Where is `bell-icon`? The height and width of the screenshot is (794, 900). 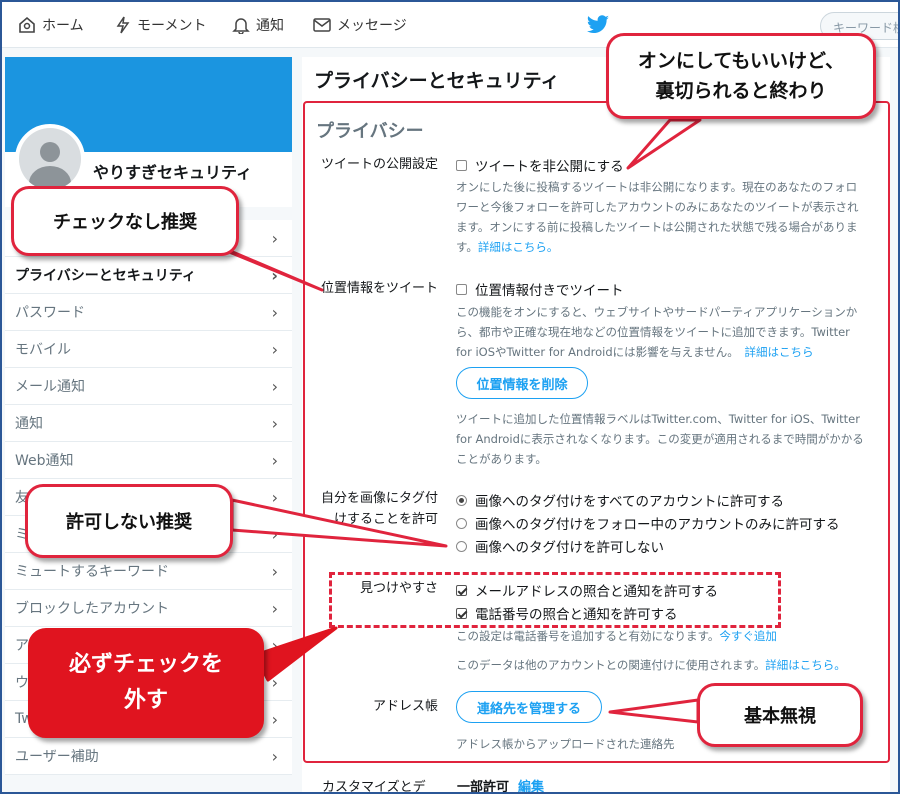
bell-icon is located at coordinates (241, 26).